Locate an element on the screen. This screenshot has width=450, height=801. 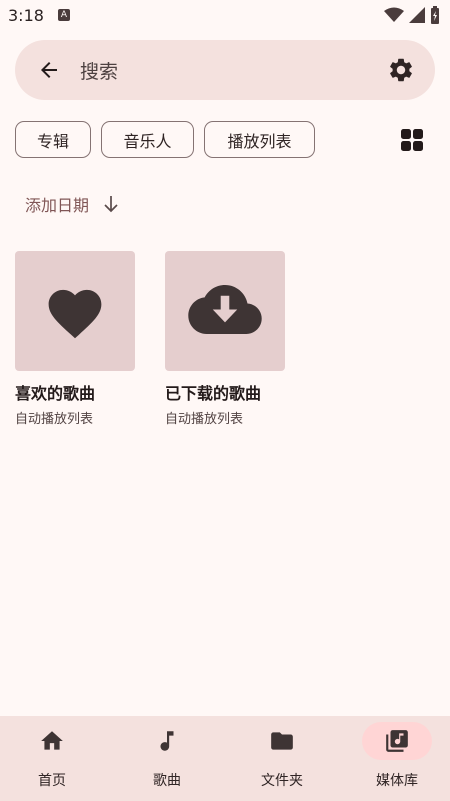
cloud-download-icon is located at coordinates (225, 309).